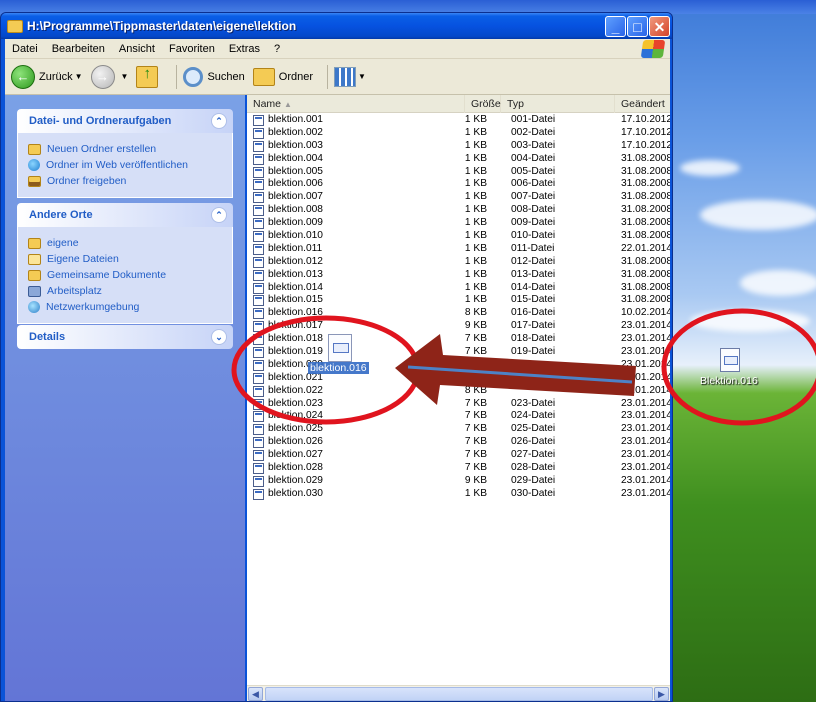 This screenshot has width=816, height=702. I want to click on table-row: blektion.026 7 KB 026-Datei 23.01.2014, so click(458, 442).